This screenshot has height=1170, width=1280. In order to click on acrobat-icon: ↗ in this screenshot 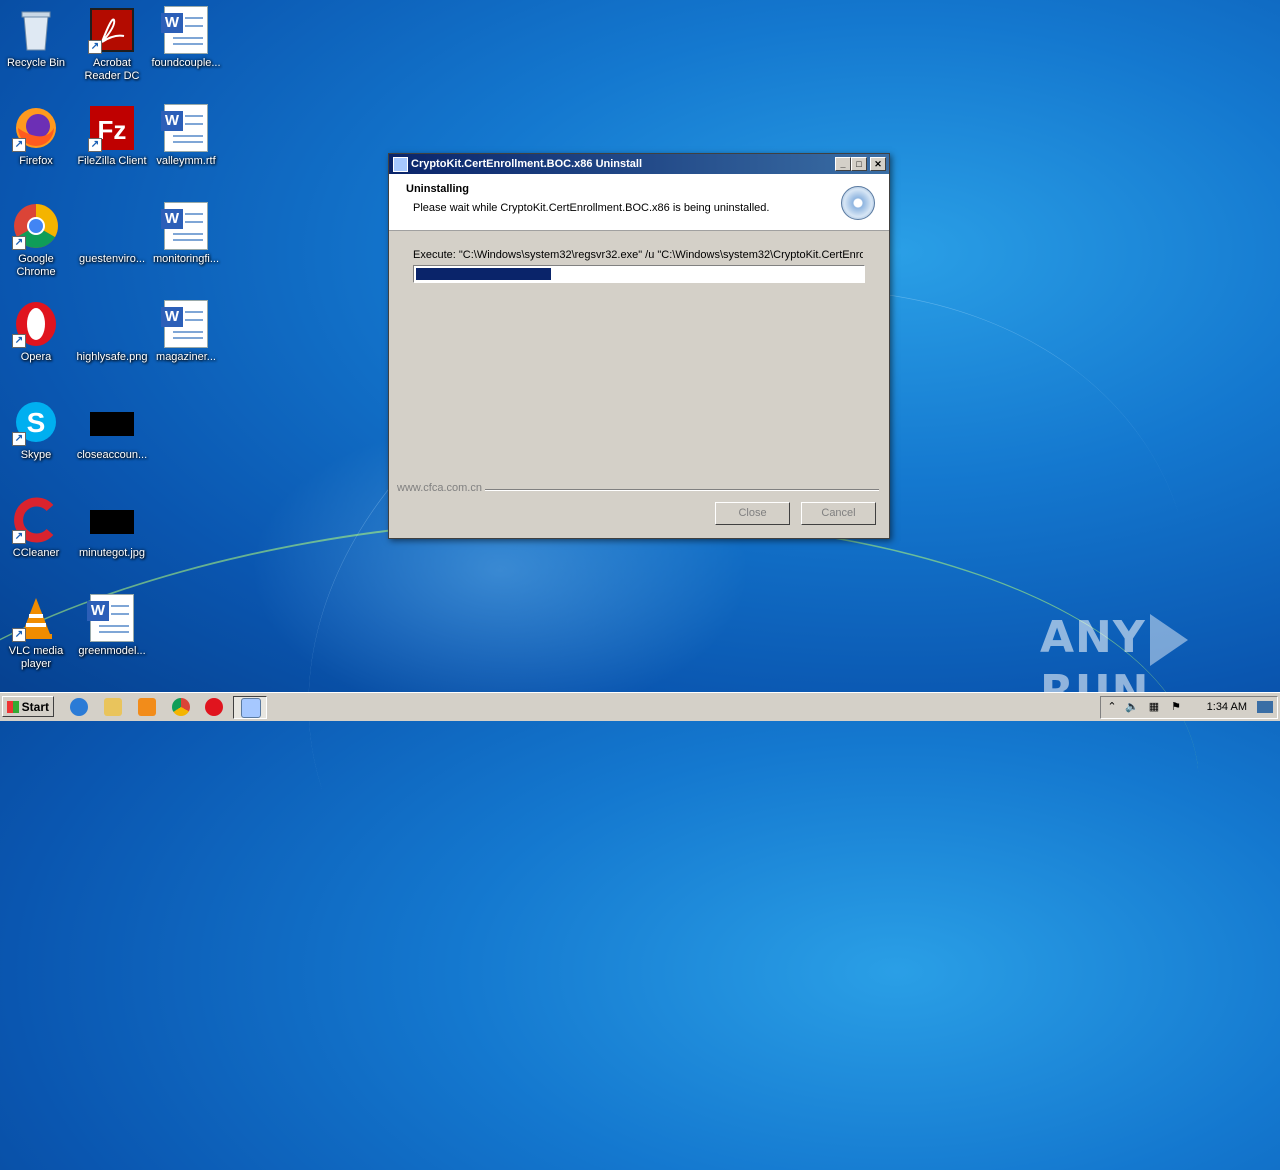, I will do `click(112, 30)`.